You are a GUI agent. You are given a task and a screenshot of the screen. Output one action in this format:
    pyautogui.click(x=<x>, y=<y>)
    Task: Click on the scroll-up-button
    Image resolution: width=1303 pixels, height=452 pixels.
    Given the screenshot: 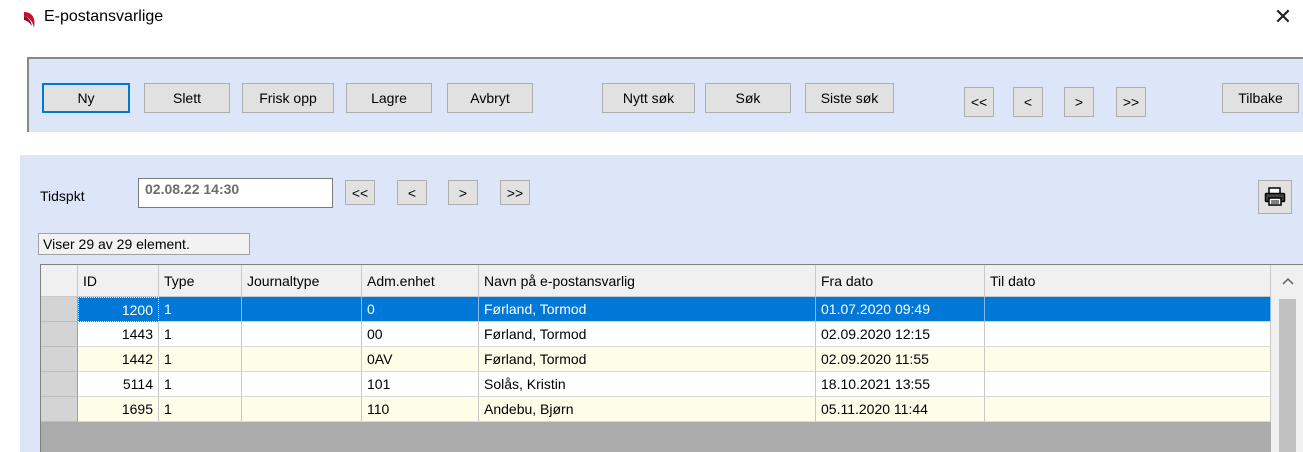 What is the action you would take?
    pyautogui.click(x=1287, y=281)
    